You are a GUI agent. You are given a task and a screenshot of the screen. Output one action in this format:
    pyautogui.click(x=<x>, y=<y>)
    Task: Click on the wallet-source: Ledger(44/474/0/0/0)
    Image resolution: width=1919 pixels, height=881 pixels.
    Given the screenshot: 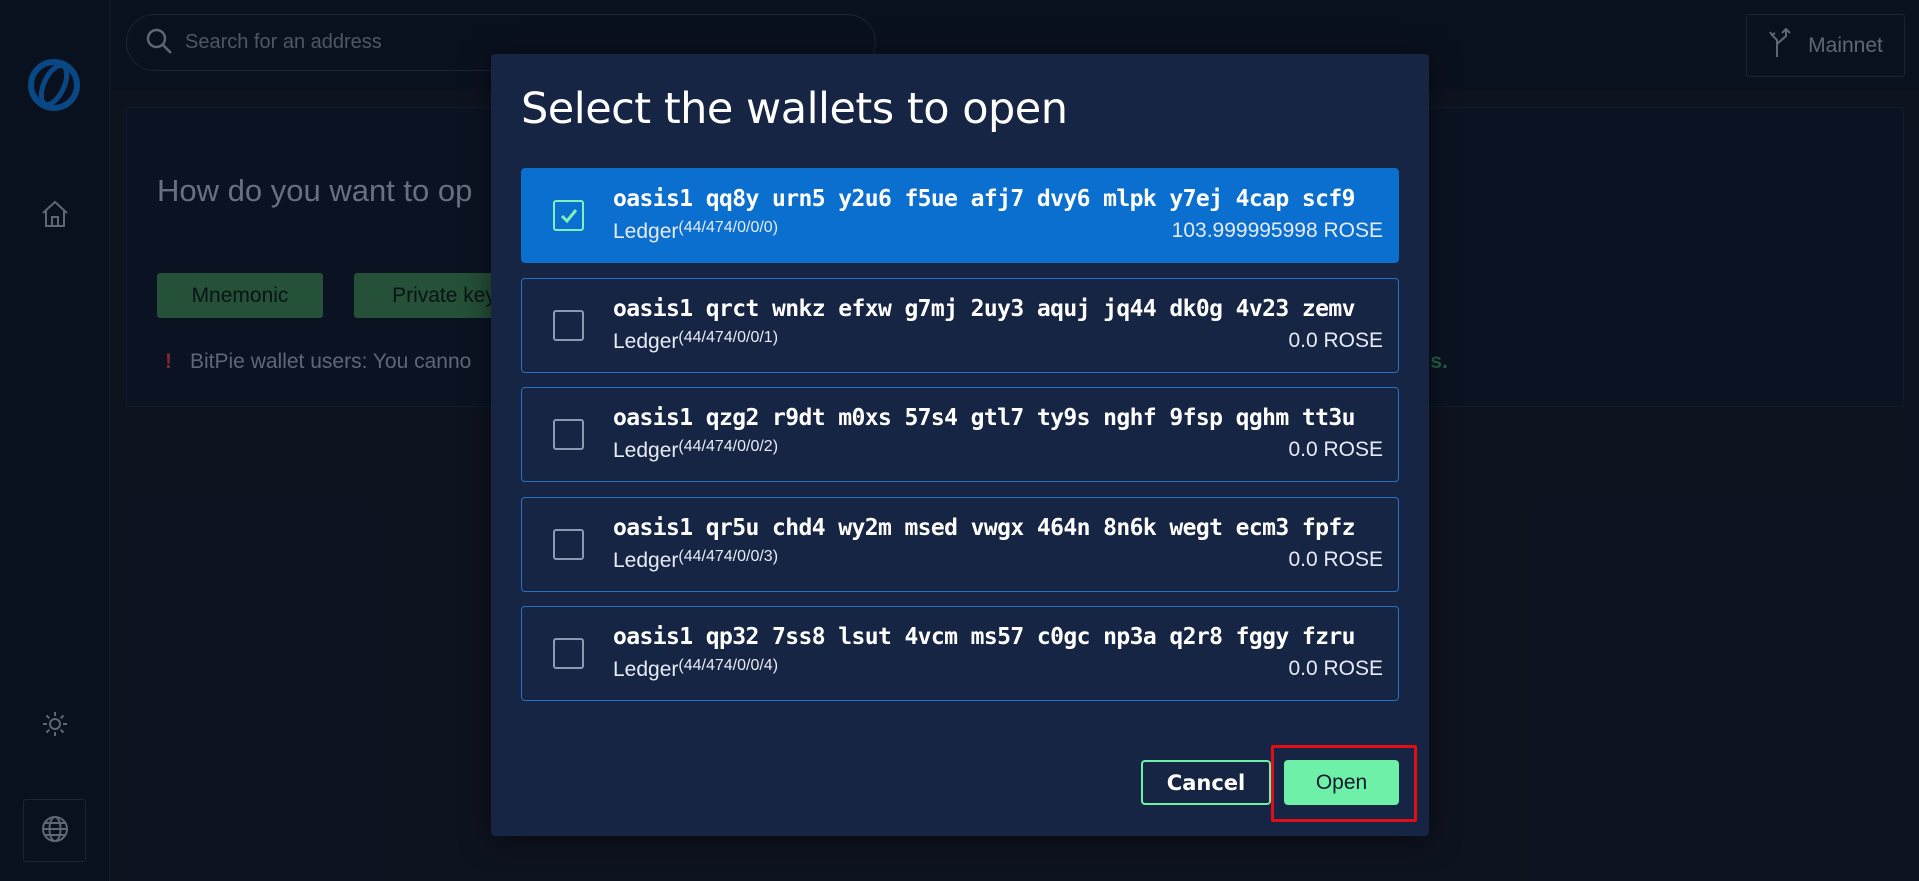 What is the action you would take?
    pyautogui.click(x=696, y=231)
    